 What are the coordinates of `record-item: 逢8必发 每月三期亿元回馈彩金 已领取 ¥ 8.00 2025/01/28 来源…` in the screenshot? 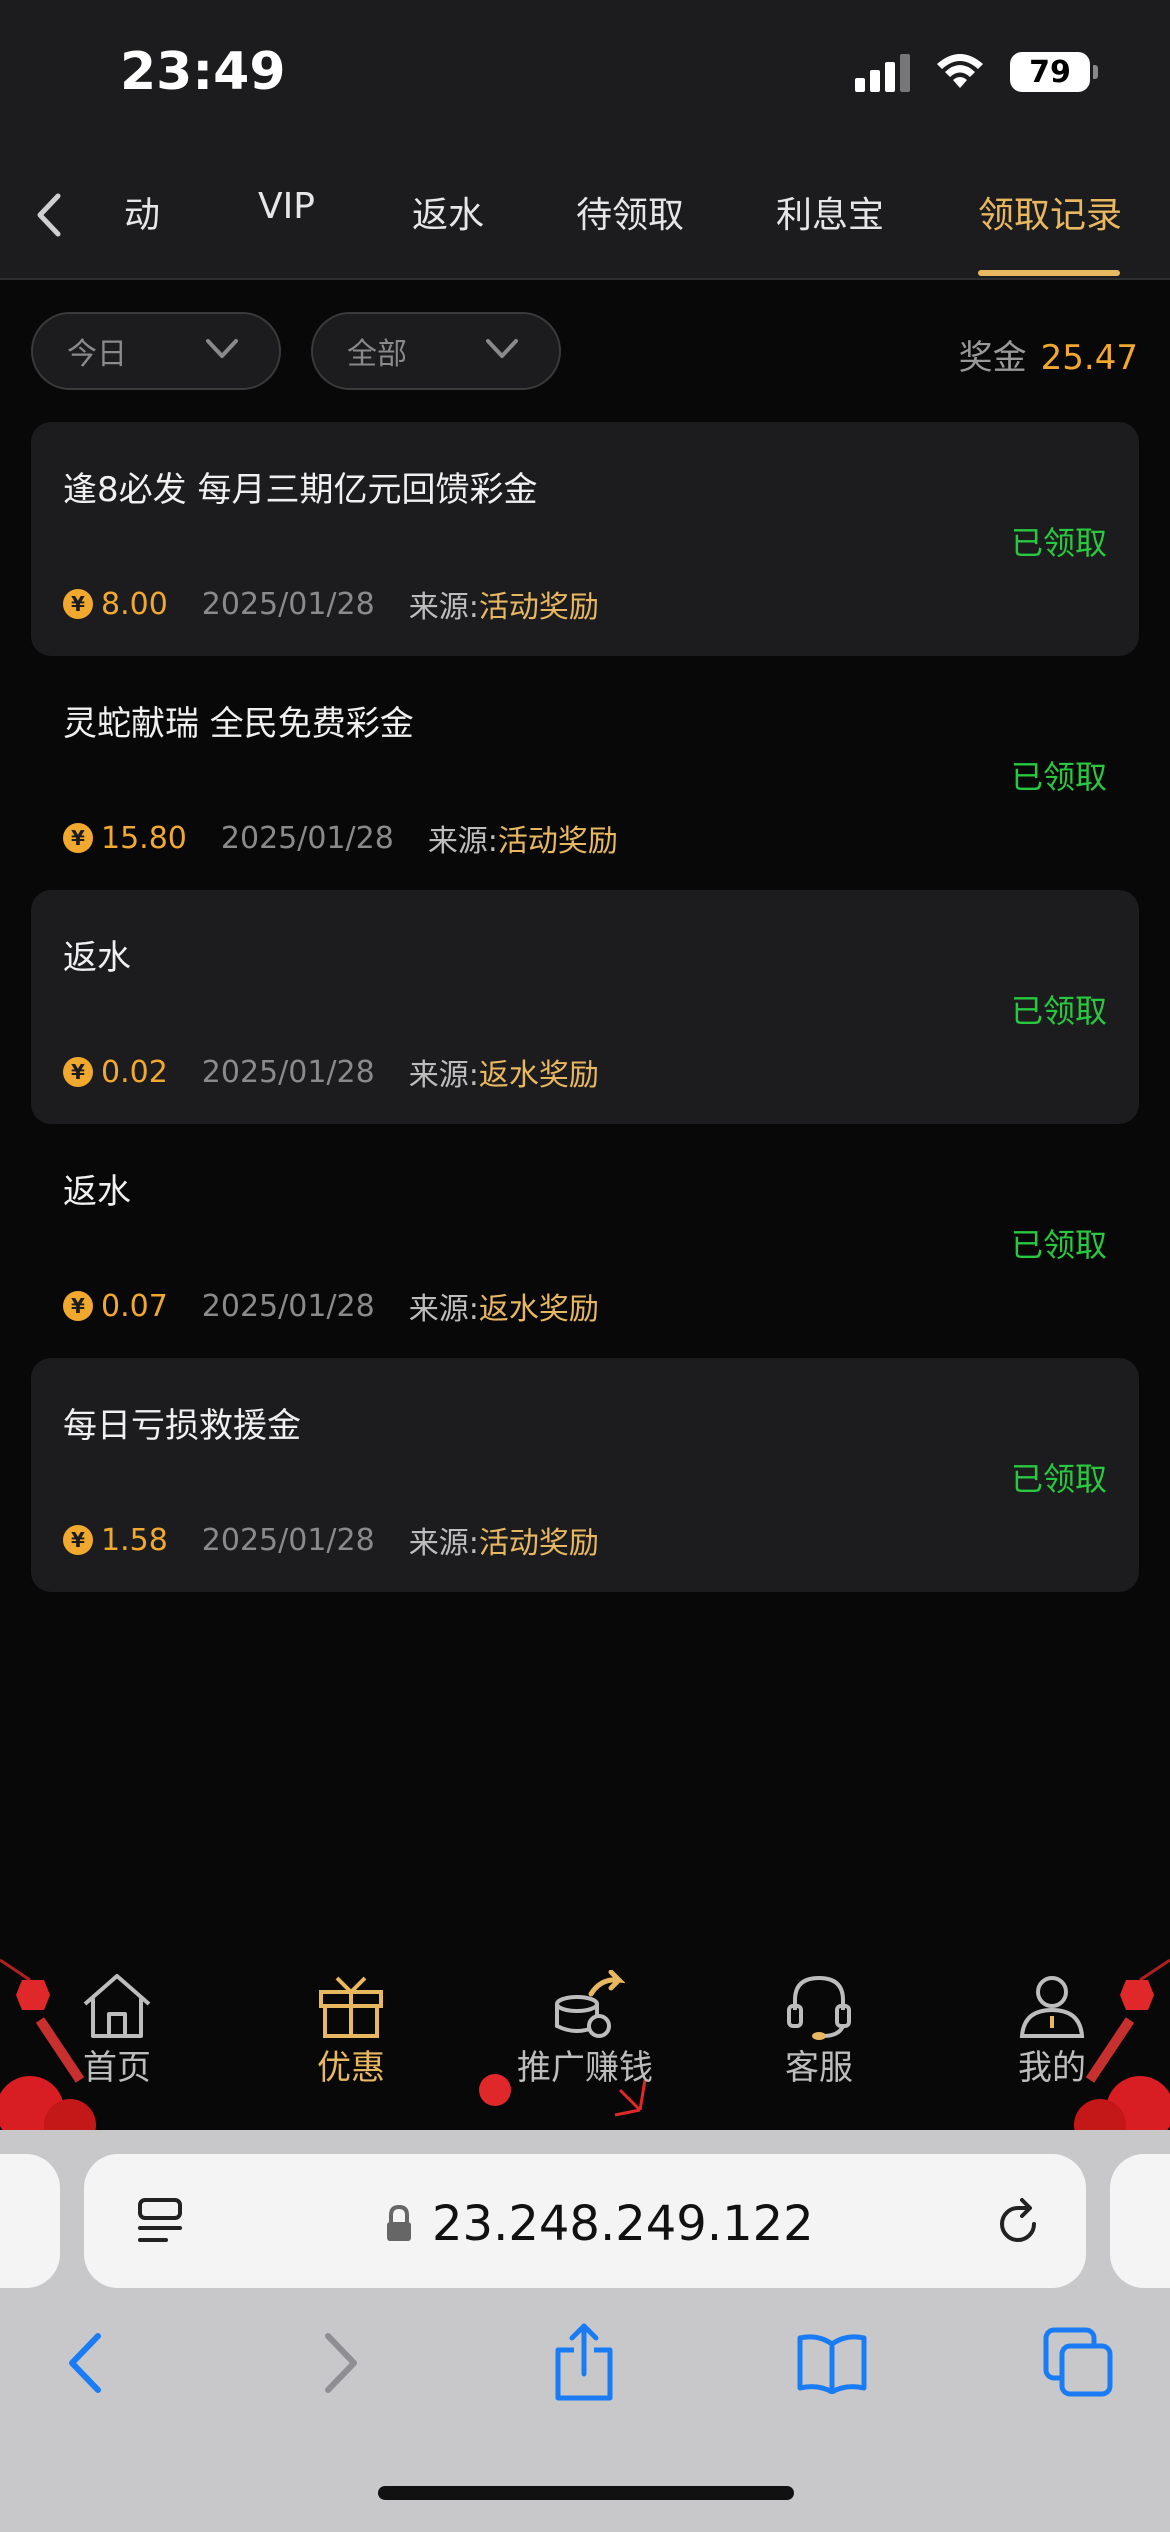 It's located at (585, 539).